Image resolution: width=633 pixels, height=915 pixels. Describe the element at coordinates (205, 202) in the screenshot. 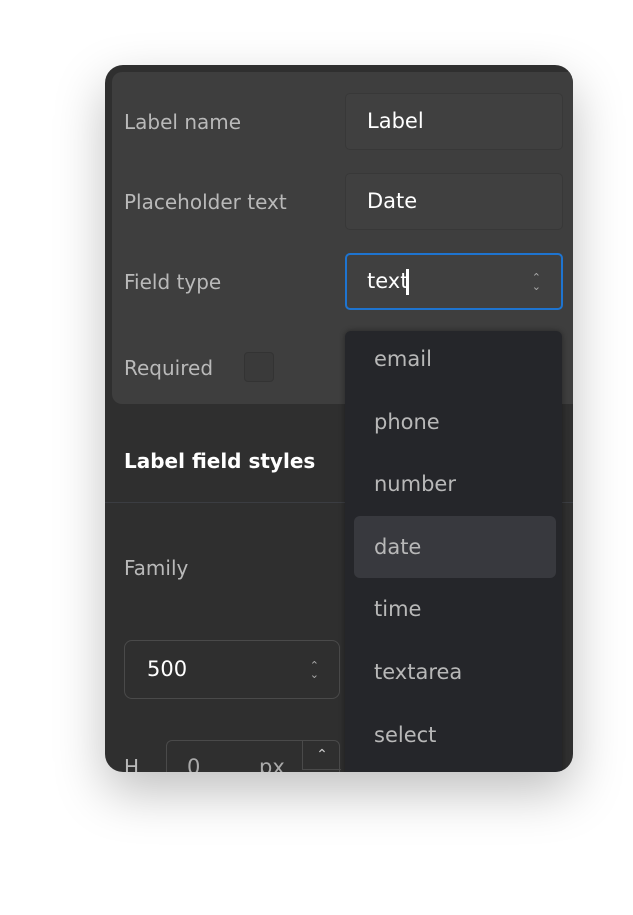

I see `placeholder-text-label: Placeholder text` at that location.